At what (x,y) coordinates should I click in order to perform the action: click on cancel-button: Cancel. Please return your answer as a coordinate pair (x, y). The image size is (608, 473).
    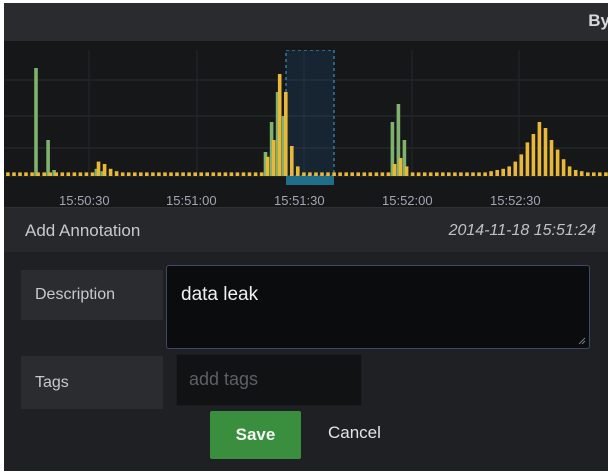
    Looking at the image, I should click on (354, 433).